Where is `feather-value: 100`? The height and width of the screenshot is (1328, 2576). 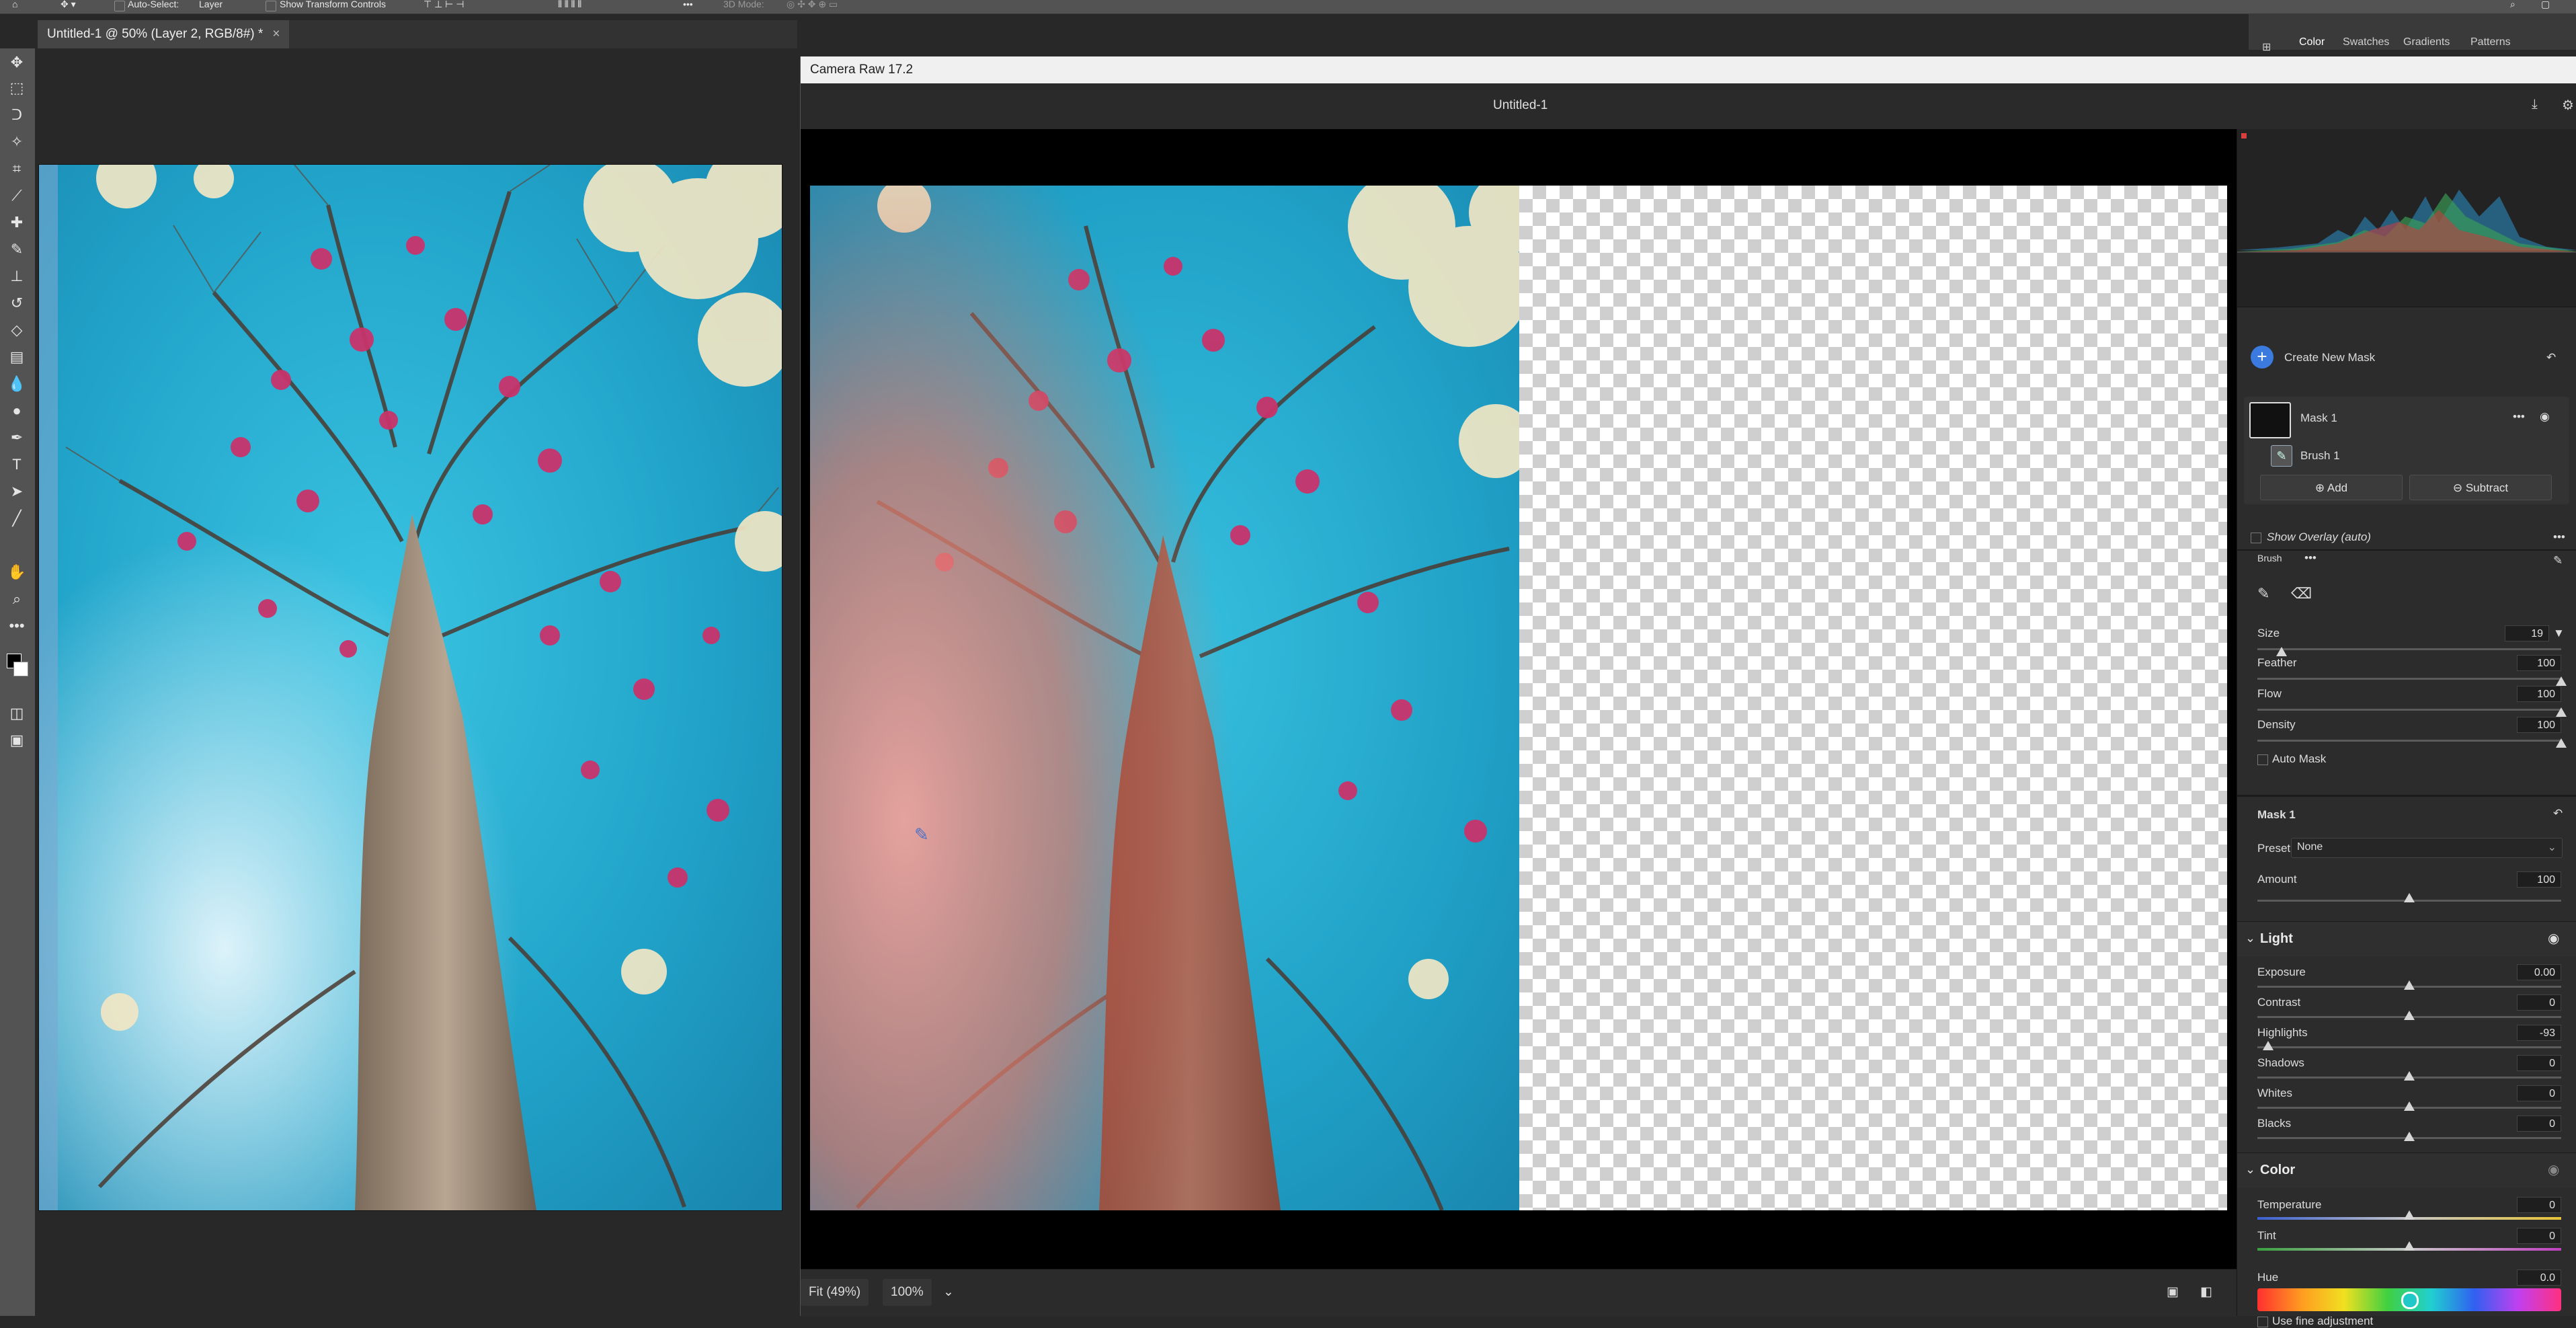
feather-value: 100 is located at coordinates (2539, 663).